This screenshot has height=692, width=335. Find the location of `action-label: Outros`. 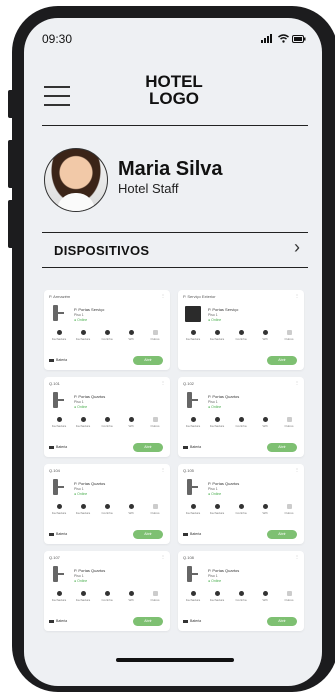

action-label: Outros is located at coordinates (289, 426).